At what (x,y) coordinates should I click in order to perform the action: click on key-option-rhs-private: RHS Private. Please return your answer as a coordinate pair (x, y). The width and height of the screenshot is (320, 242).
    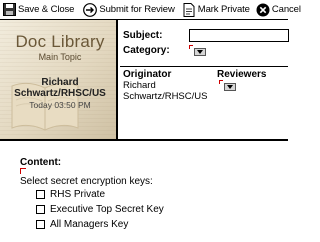
    Looking at the image, I should click on (70, 194).